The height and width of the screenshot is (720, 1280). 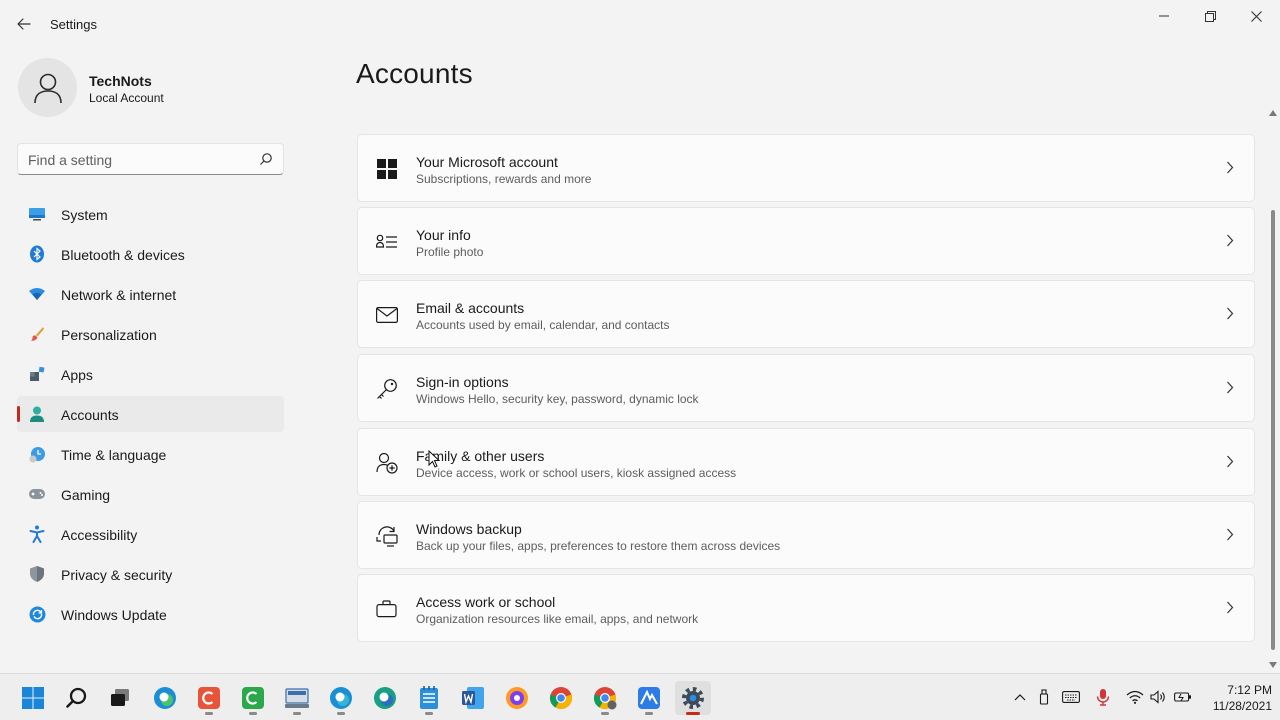 What do you see at coordinates (693, 698) in the screenshot?
I see `taskbar-settings` at bounding box center [693, 698].